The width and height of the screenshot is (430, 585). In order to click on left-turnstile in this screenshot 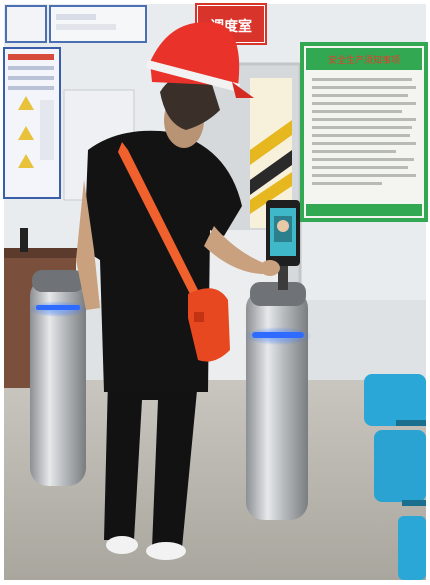, I will do `click(58, 378)`.